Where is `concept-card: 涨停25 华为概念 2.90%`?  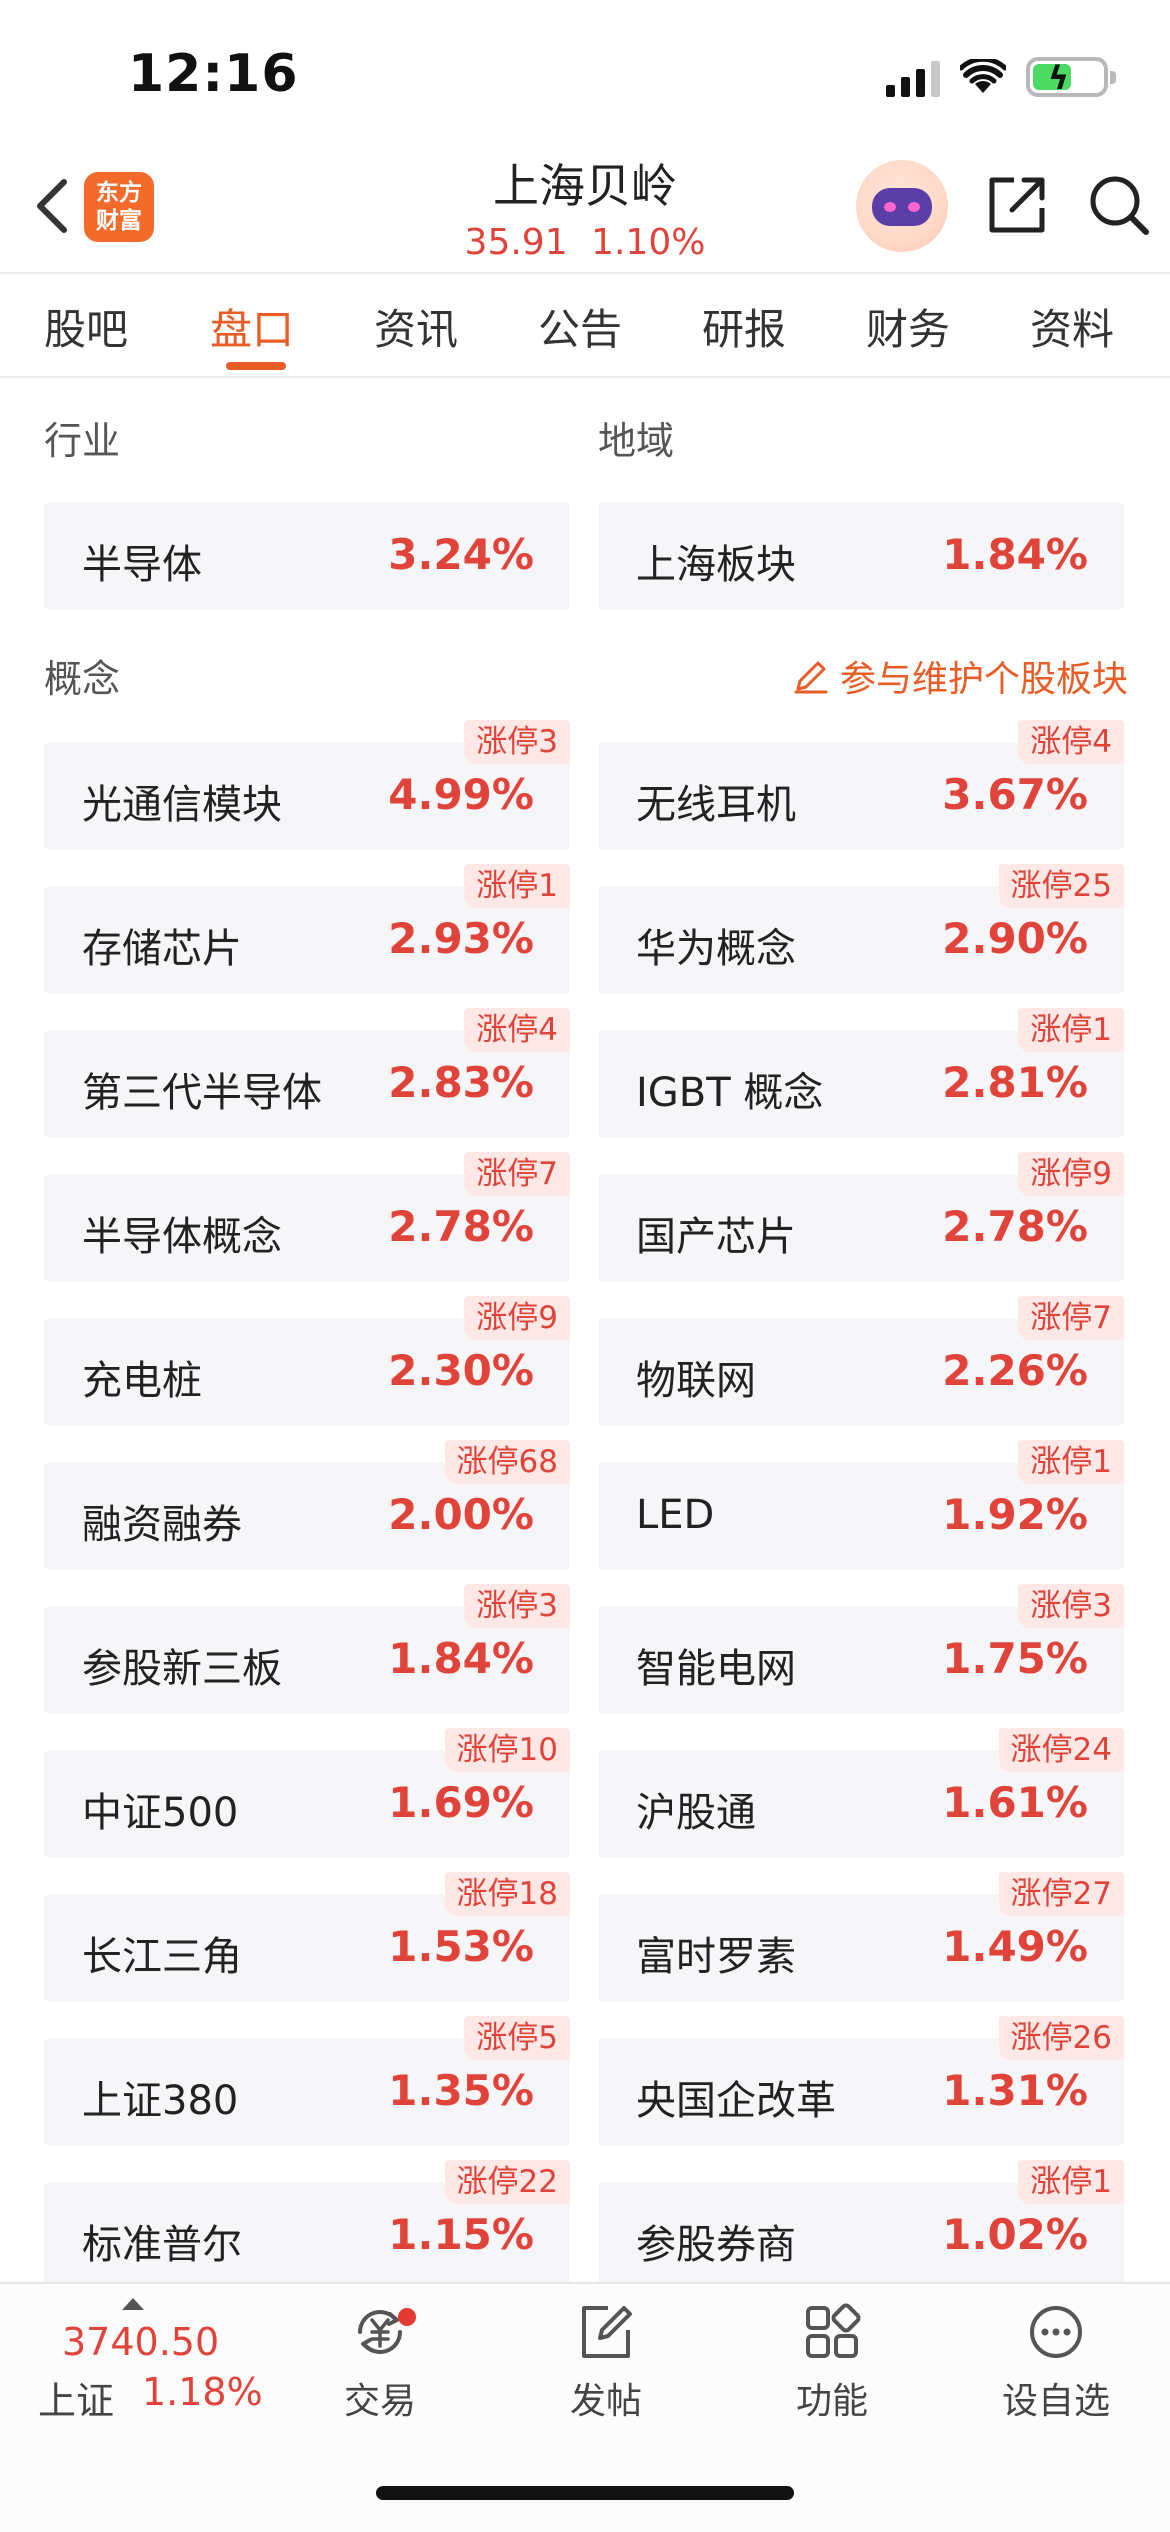
concept-card: 涨停25 华为概念 2.90% is located at coordinates (861, 929).